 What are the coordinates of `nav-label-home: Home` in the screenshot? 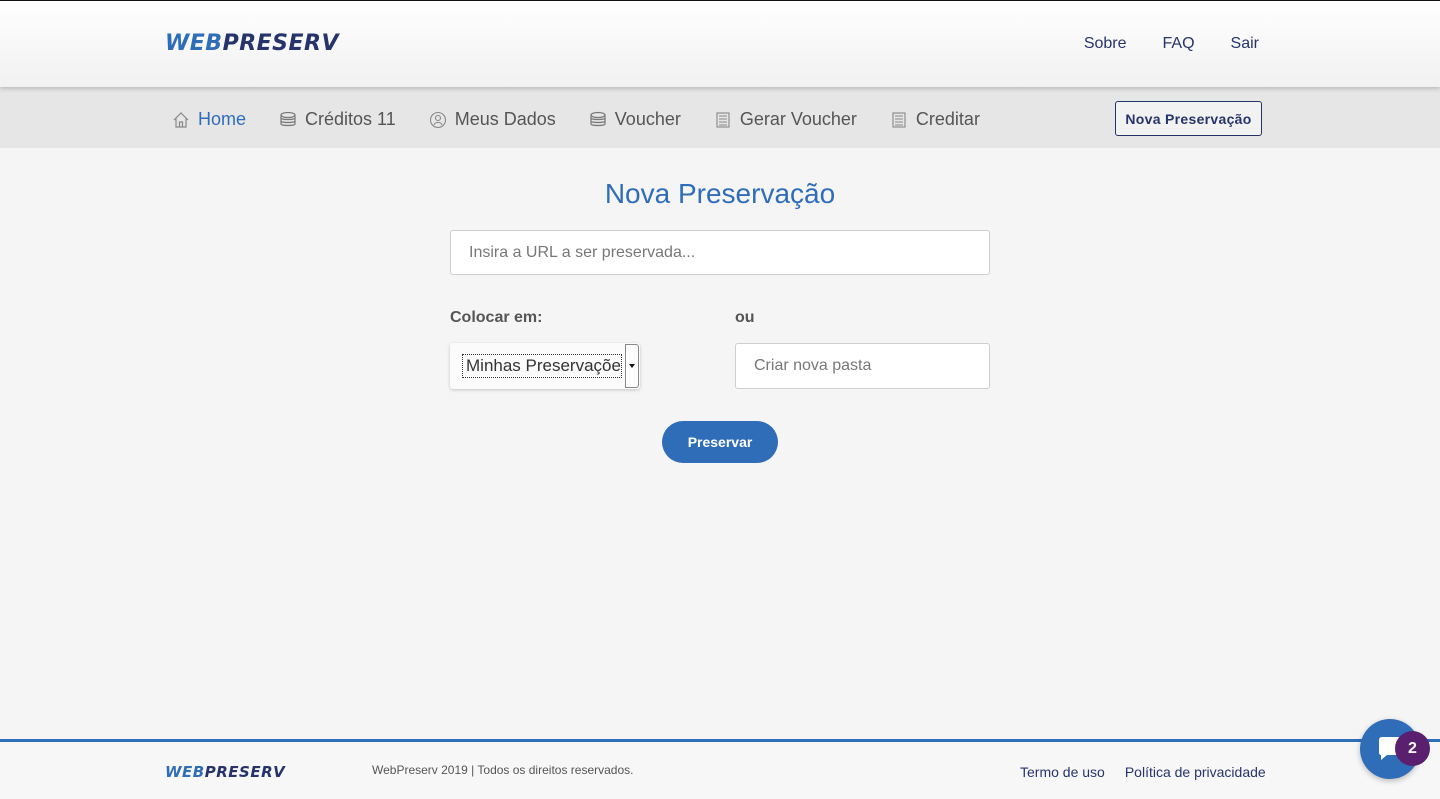 It's located at (222, 119).